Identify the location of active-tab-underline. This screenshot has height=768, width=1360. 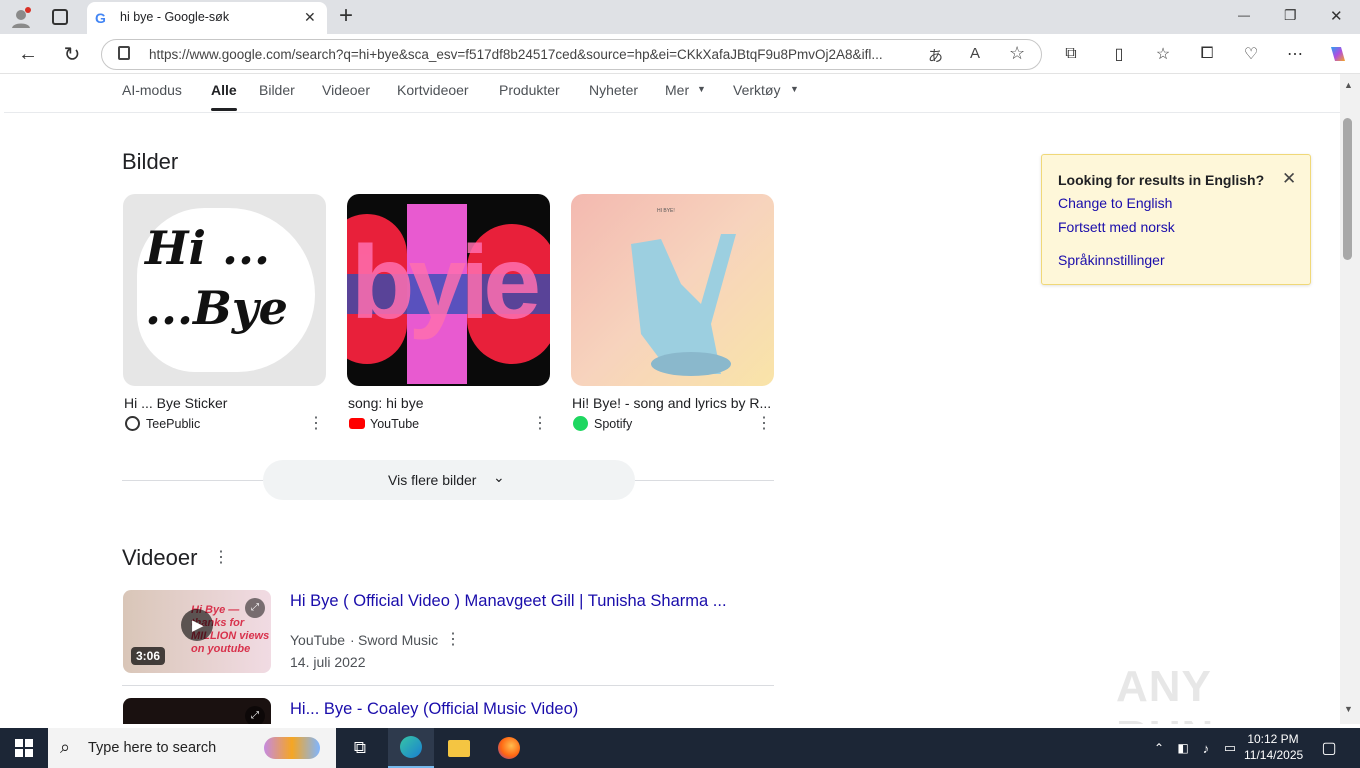
(224, 109).